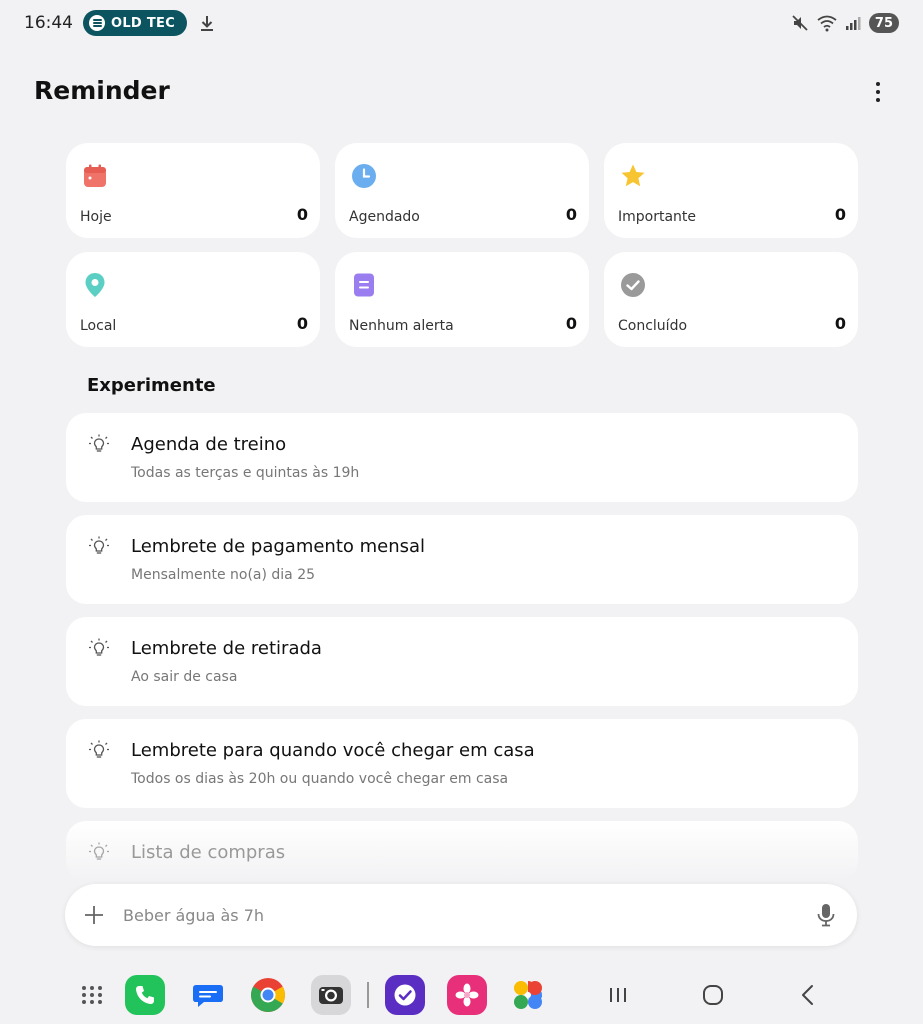  Describe the element at coordinates (102, 90) in the screenshot. I see `page-title: Reminder` at that location.